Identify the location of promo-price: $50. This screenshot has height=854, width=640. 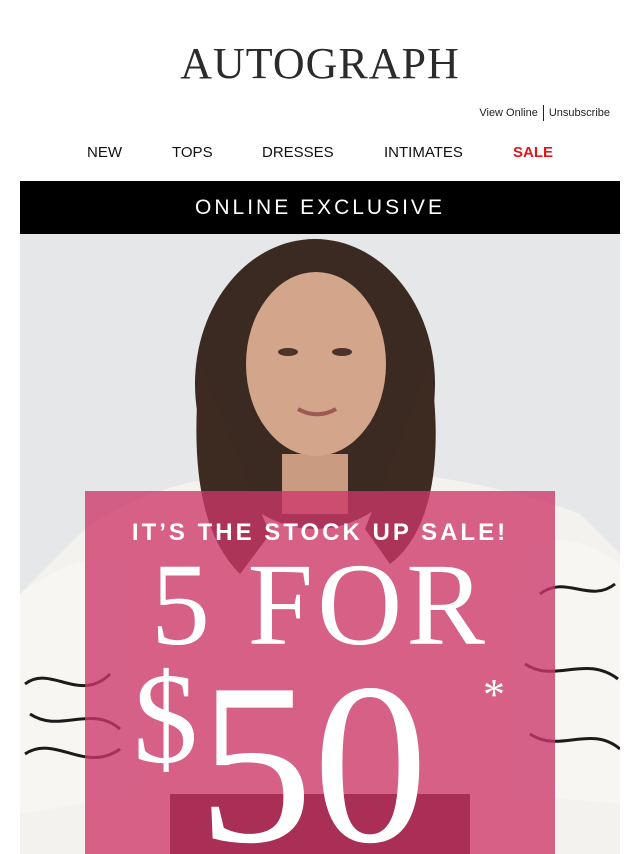
(280, 751).